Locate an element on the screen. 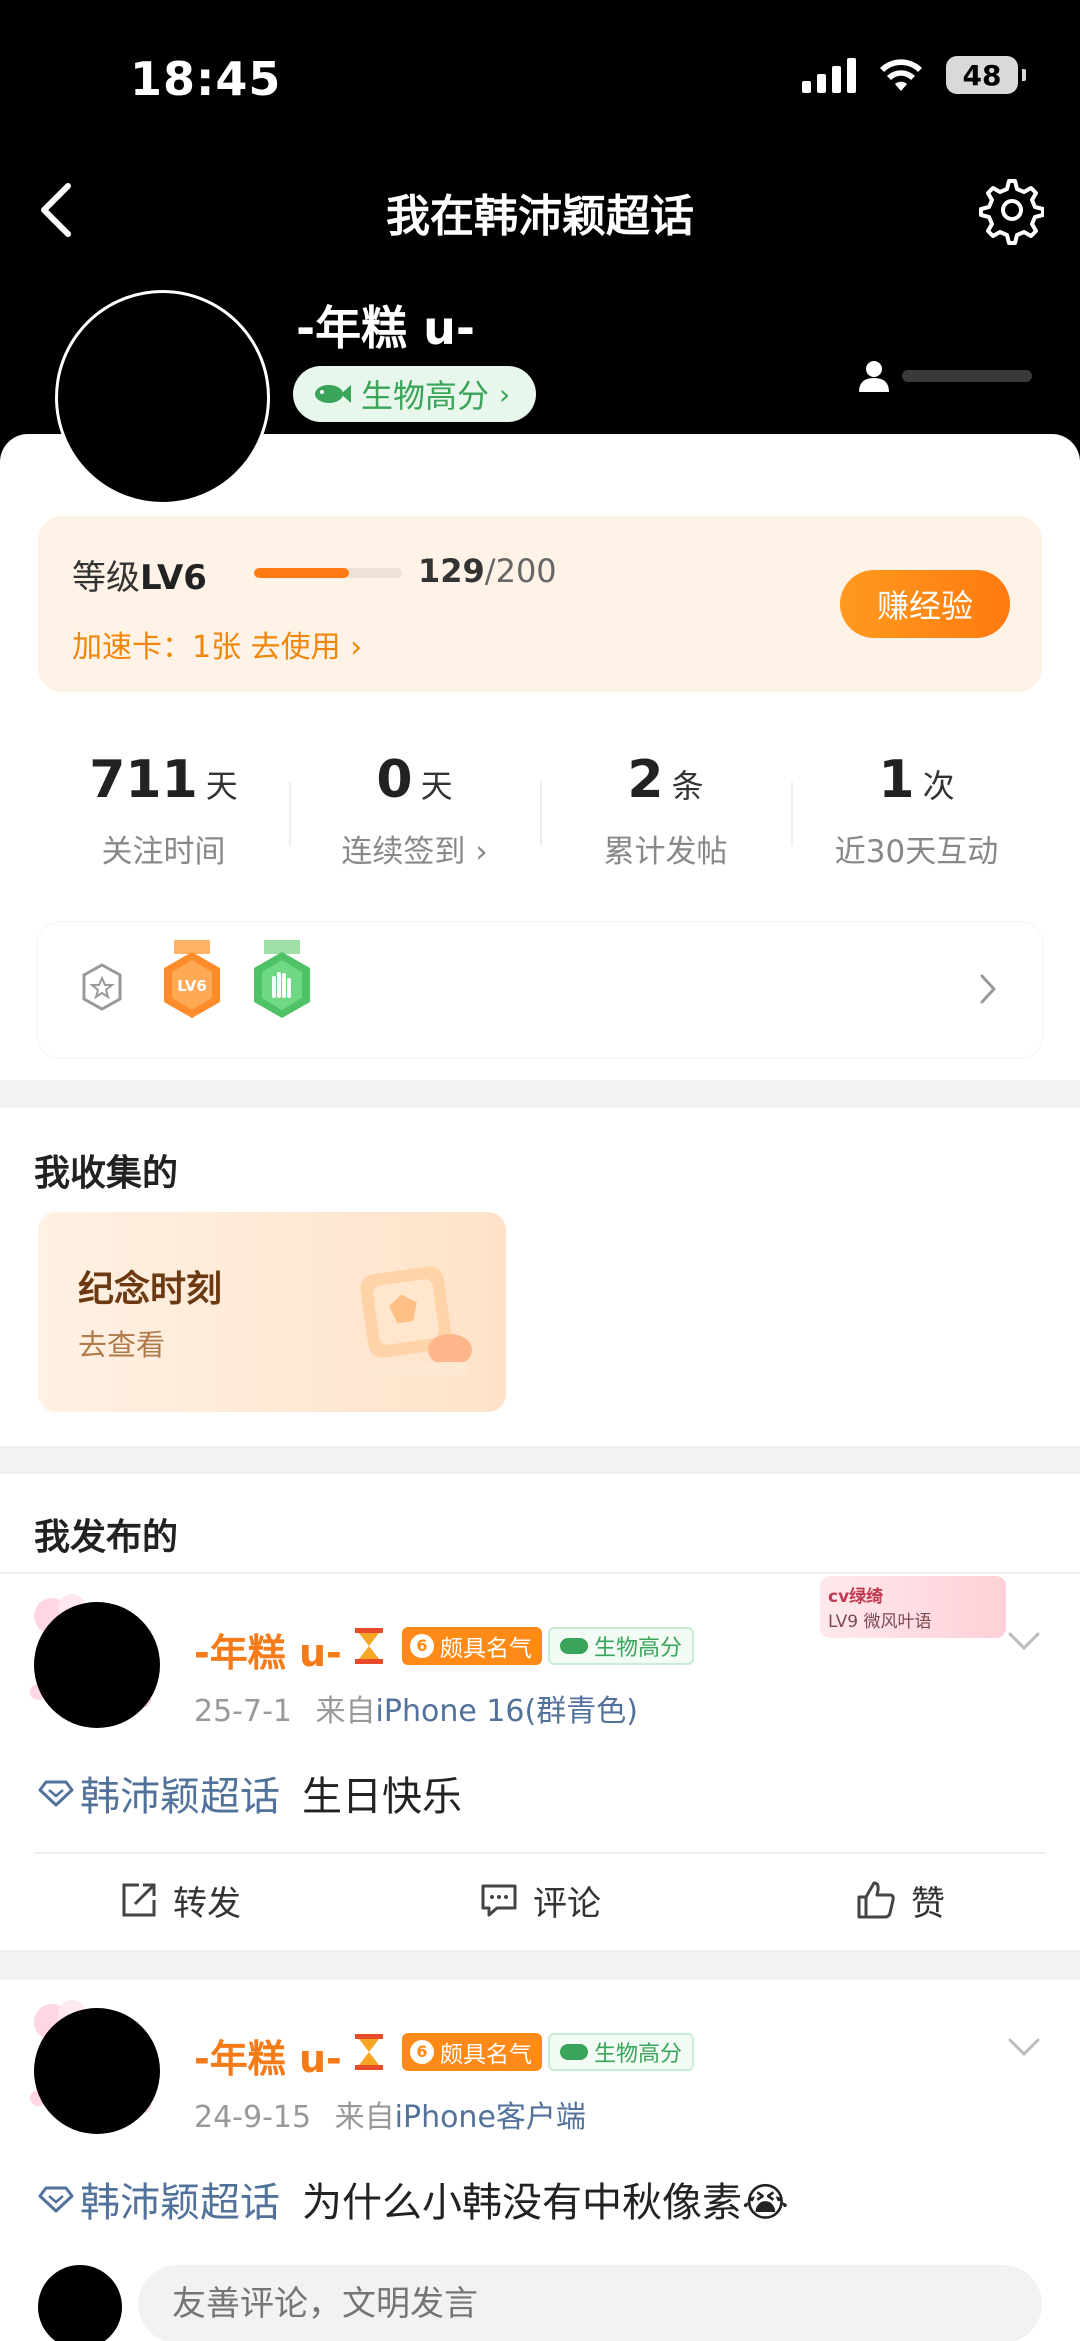 The height and width of the screenshot is (2341, 1080). collection-section: 我收集的 纪念时刻 去查看 is located at coordinates (540, 1277).